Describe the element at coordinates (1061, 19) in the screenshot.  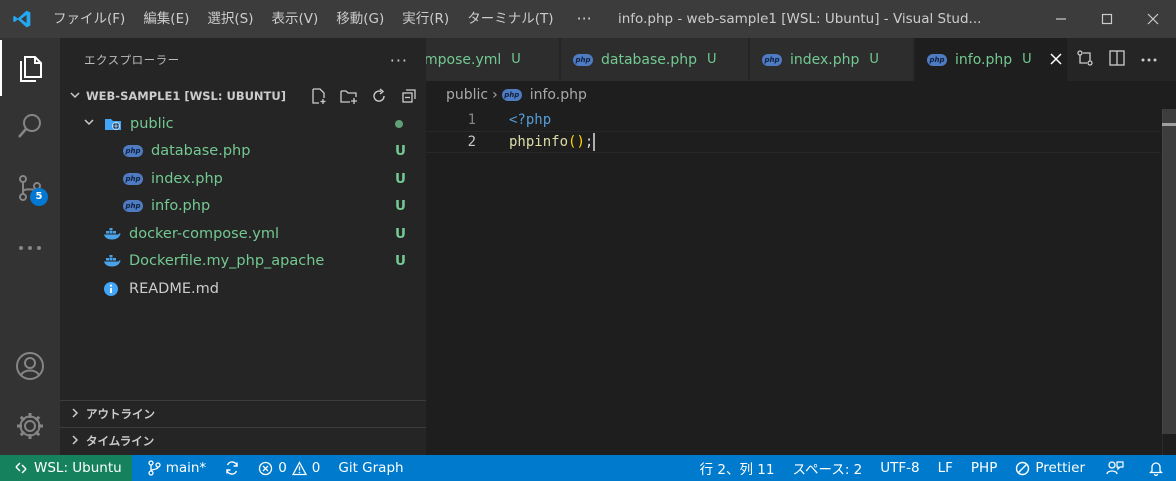
I see `minimize-button` at that location.